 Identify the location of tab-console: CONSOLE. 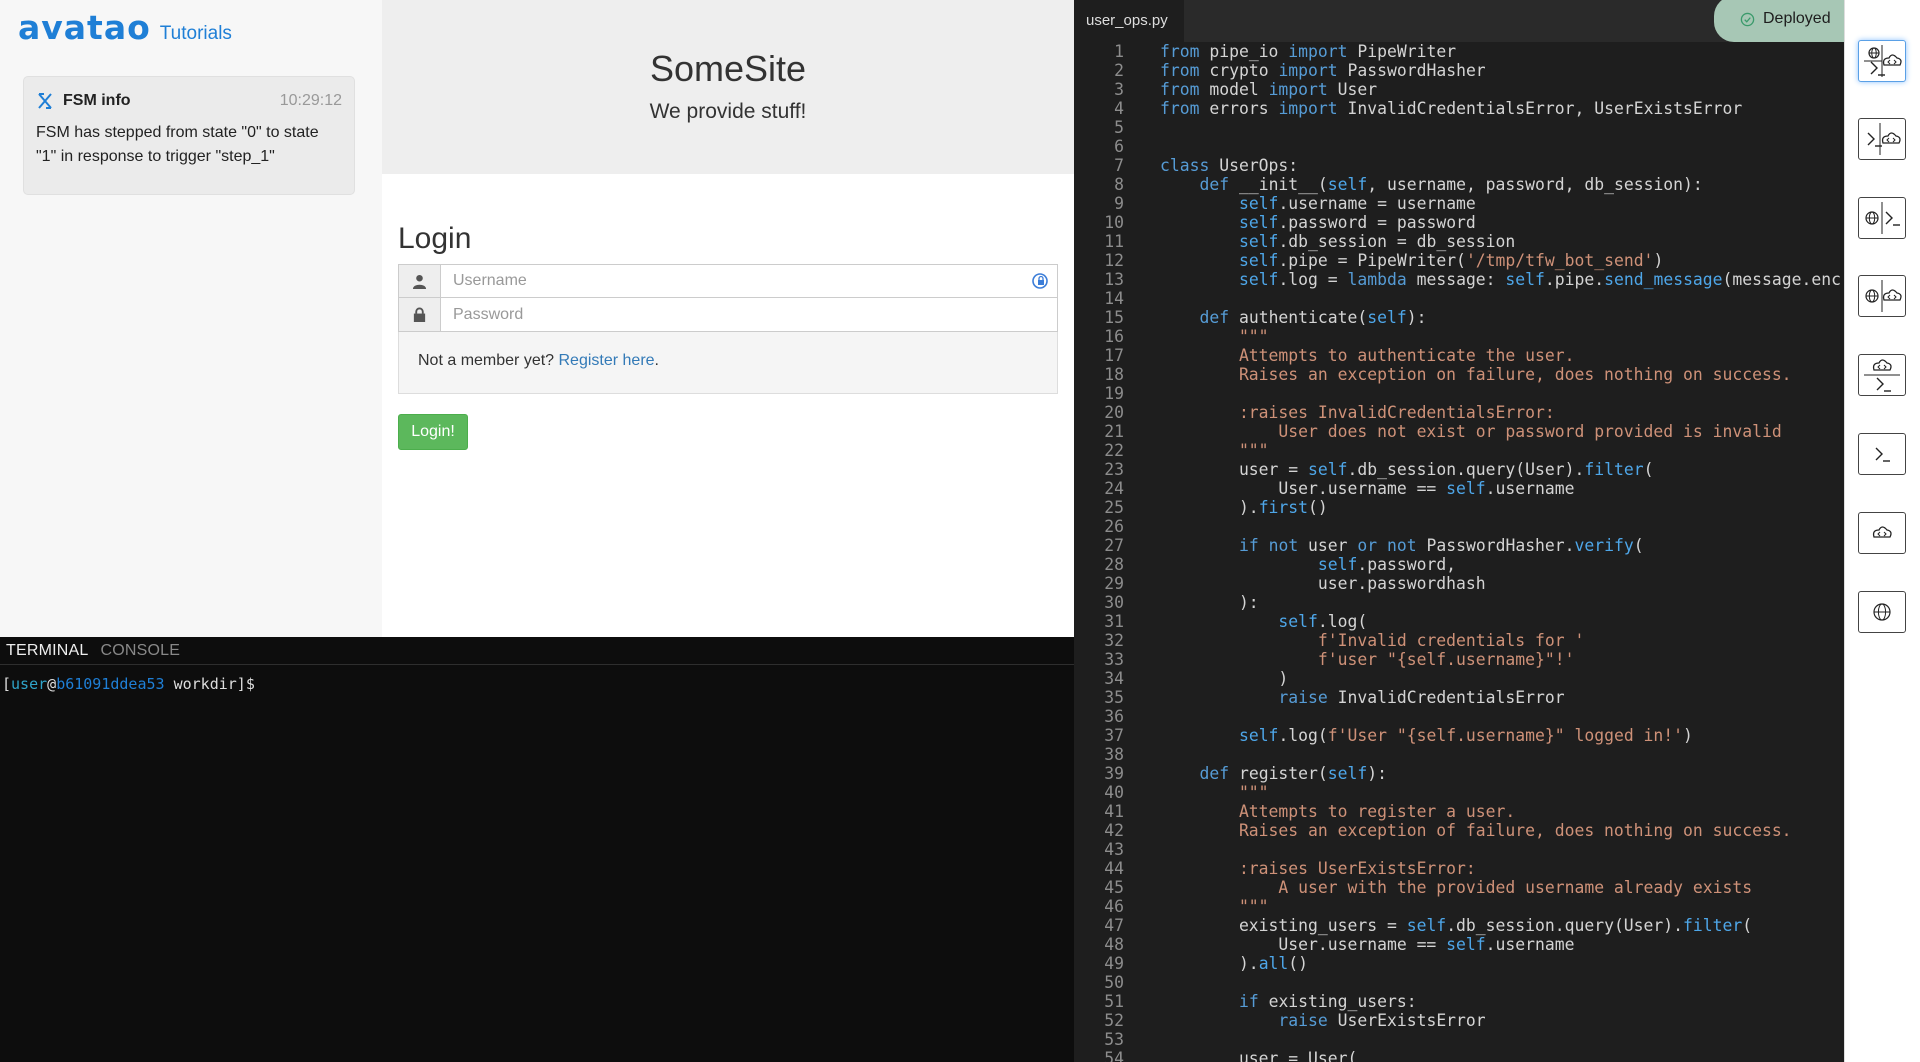
(141, 651).